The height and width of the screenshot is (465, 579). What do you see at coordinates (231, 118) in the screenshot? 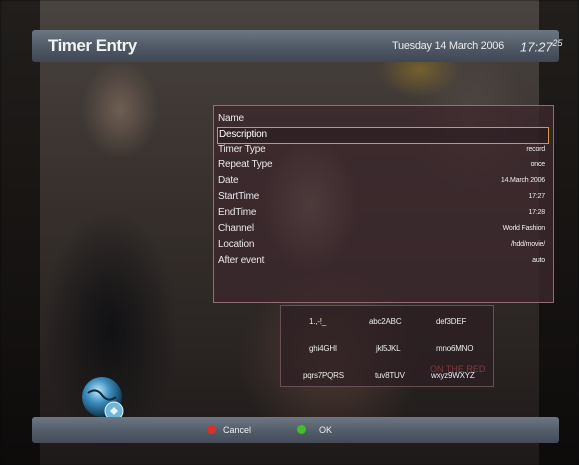
I see `row-label: Name` at bounding box center [231, 118].